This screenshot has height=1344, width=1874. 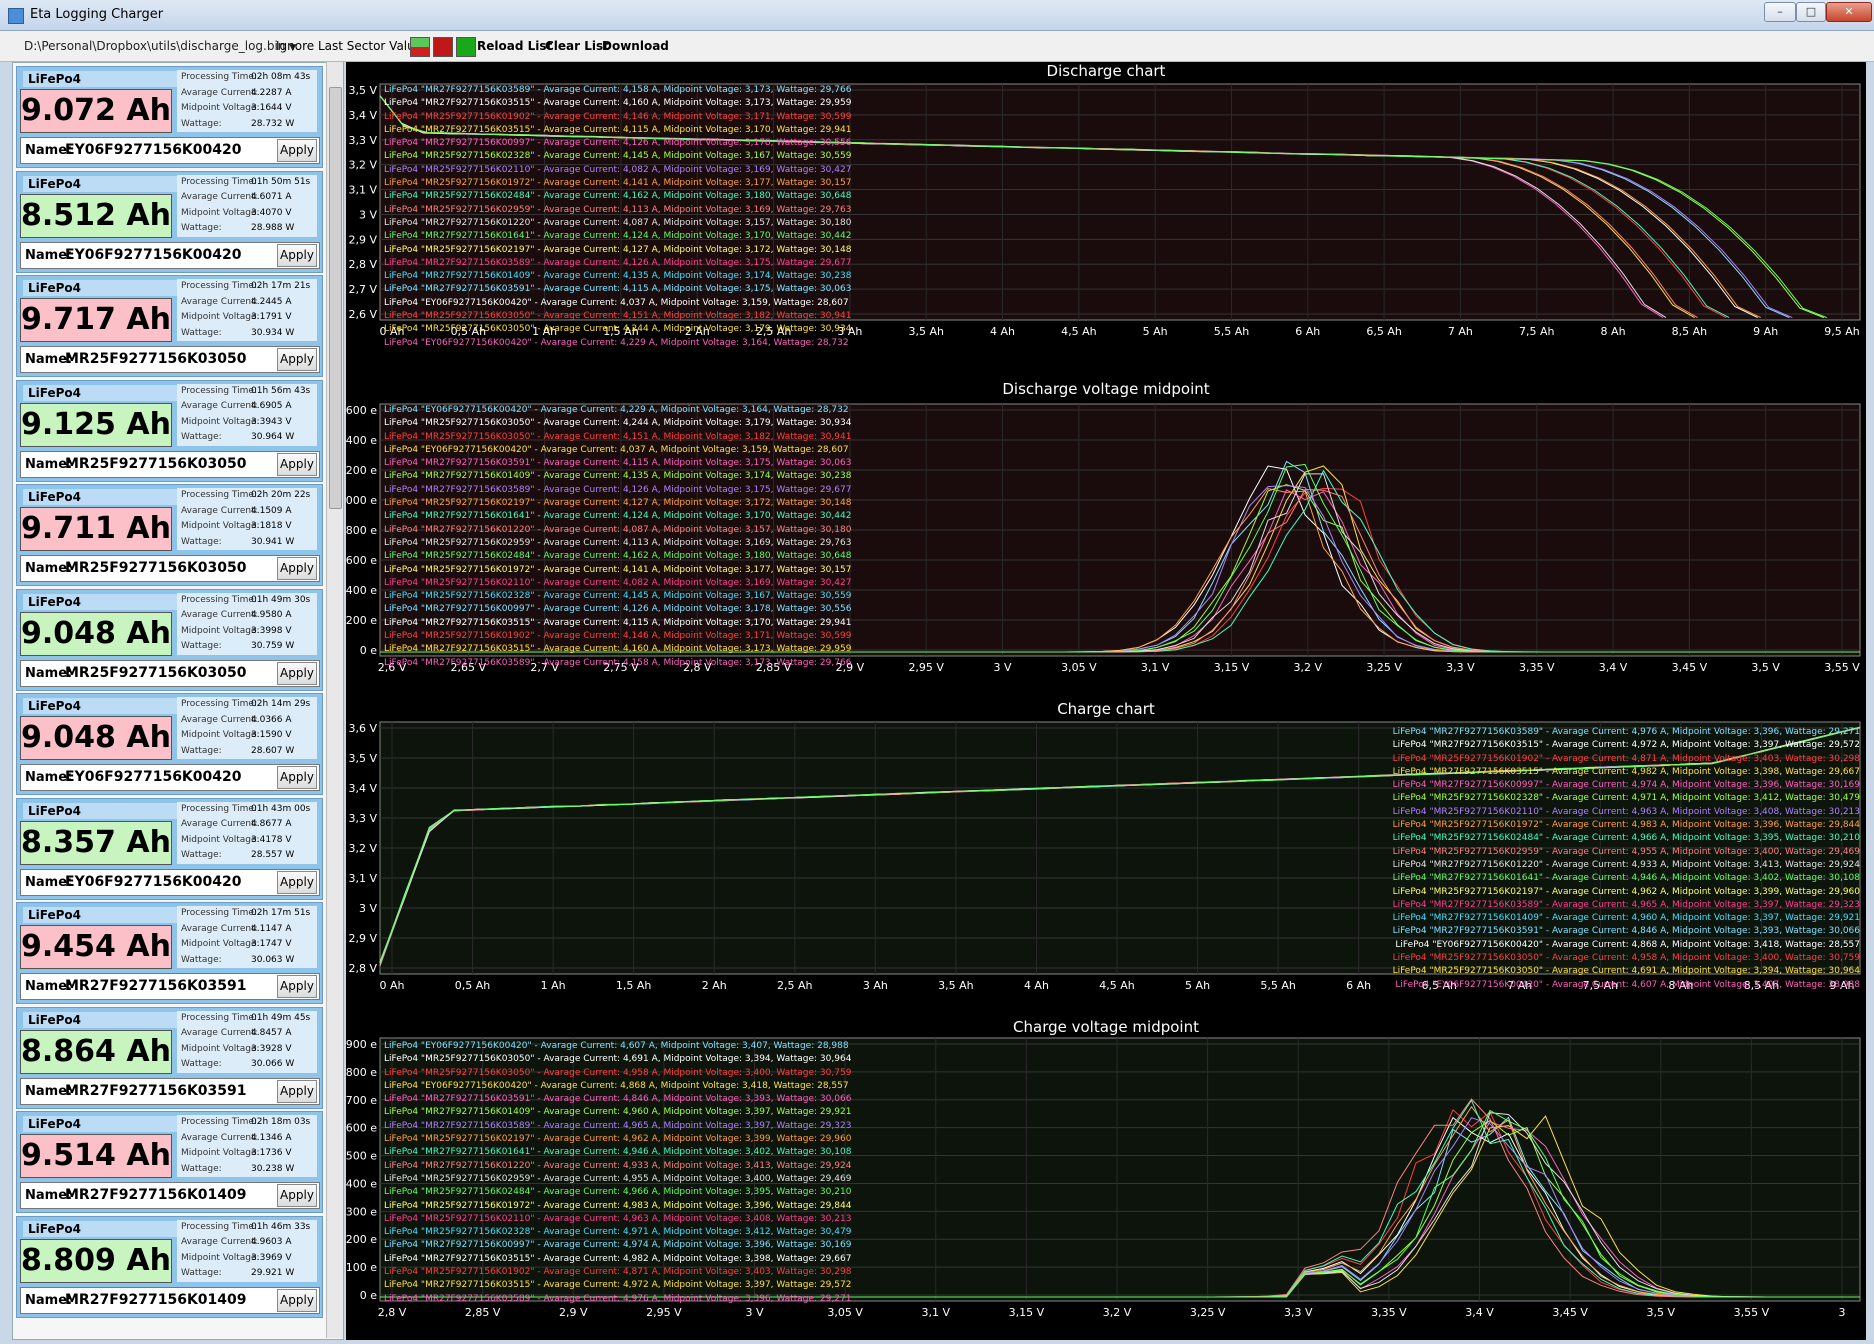 I want to click on reload-list-button: Reload List, so click(x=514, y=46).